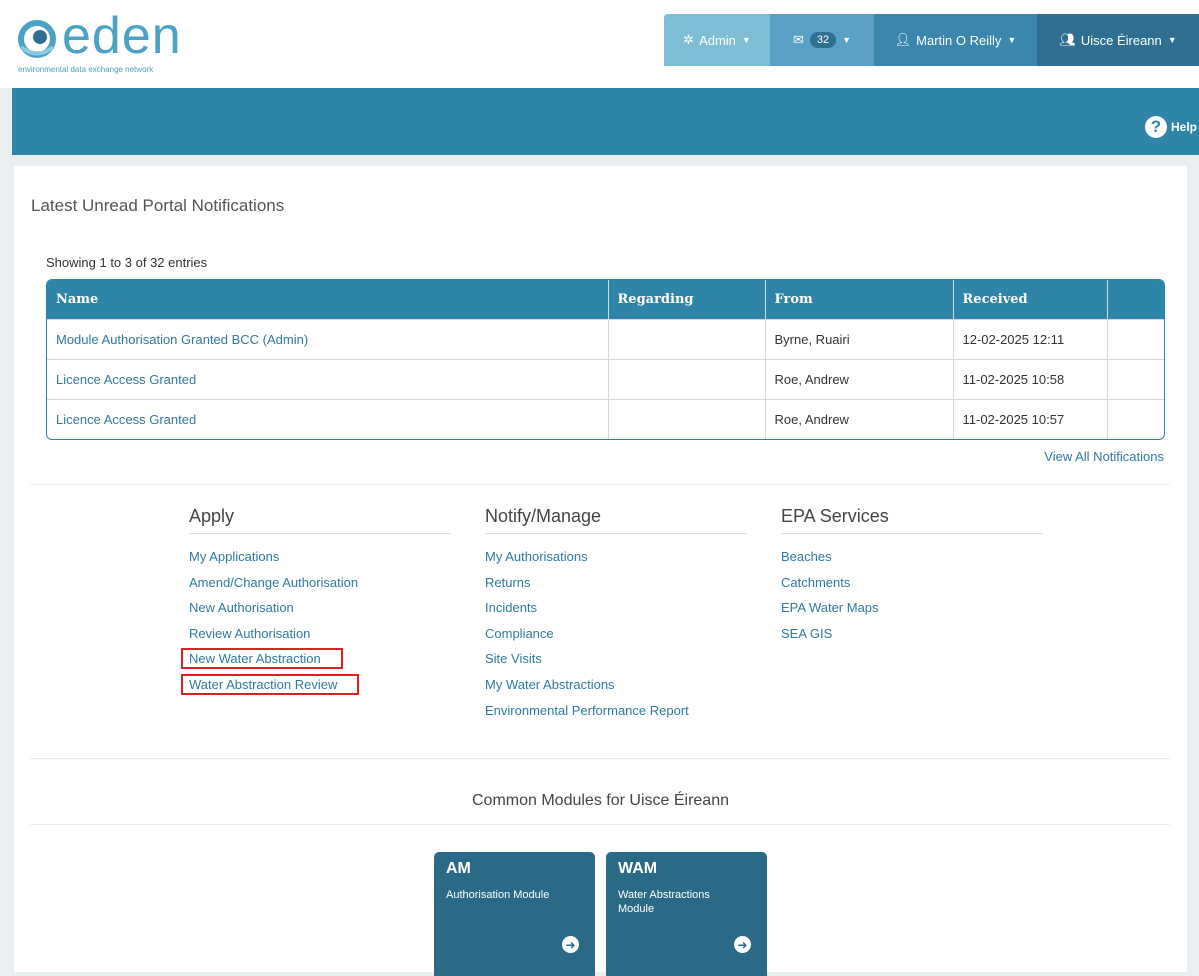  Describe the element at coordinates (1030, 379) in the screenshot. I see `received-cell: 11-02-2025 10:58` at that location.